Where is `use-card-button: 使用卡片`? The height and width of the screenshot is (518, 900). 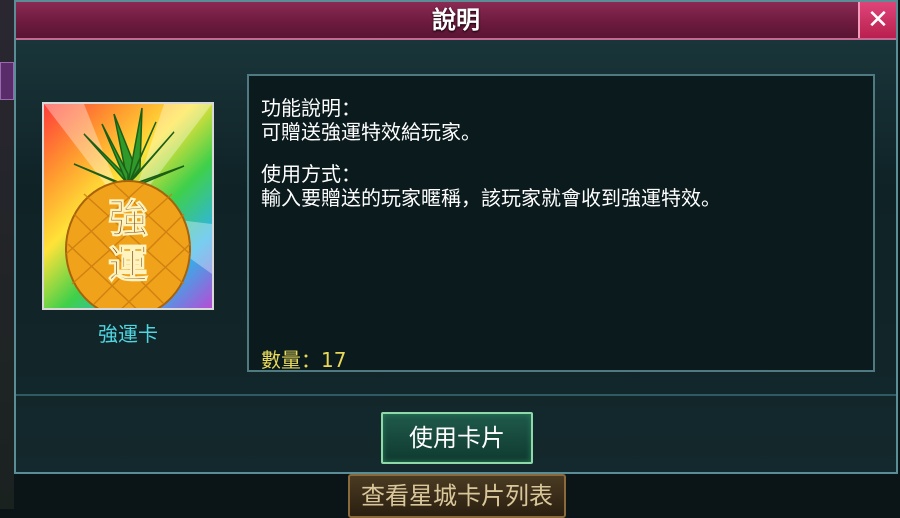
use-card-button: 使用卡片 is located at coordinates (457, 438).